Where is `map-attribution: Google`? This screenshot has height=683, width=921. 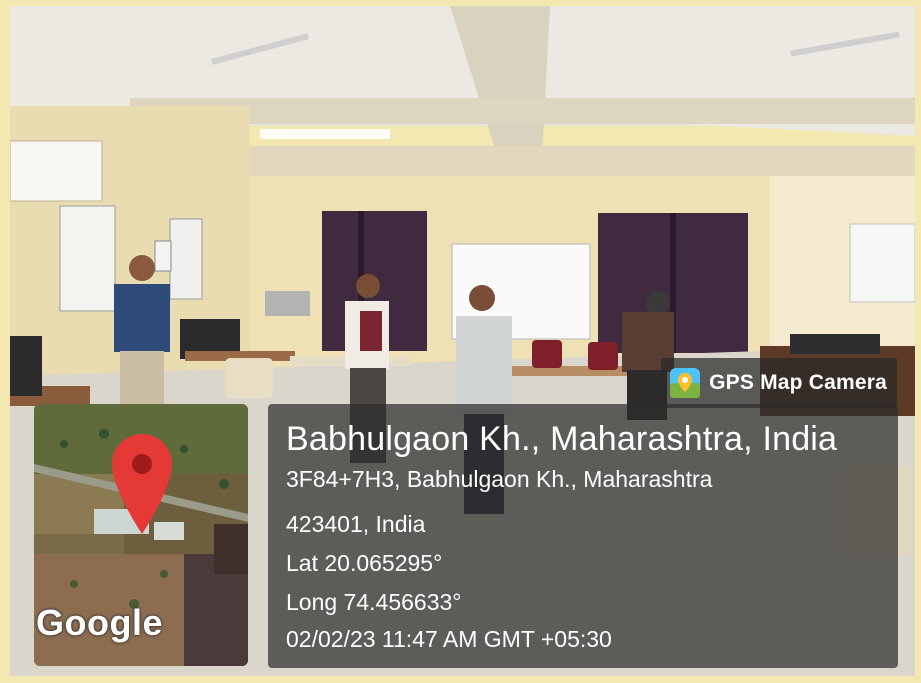
map-attribution: Google is located at coordinates (99, 622).